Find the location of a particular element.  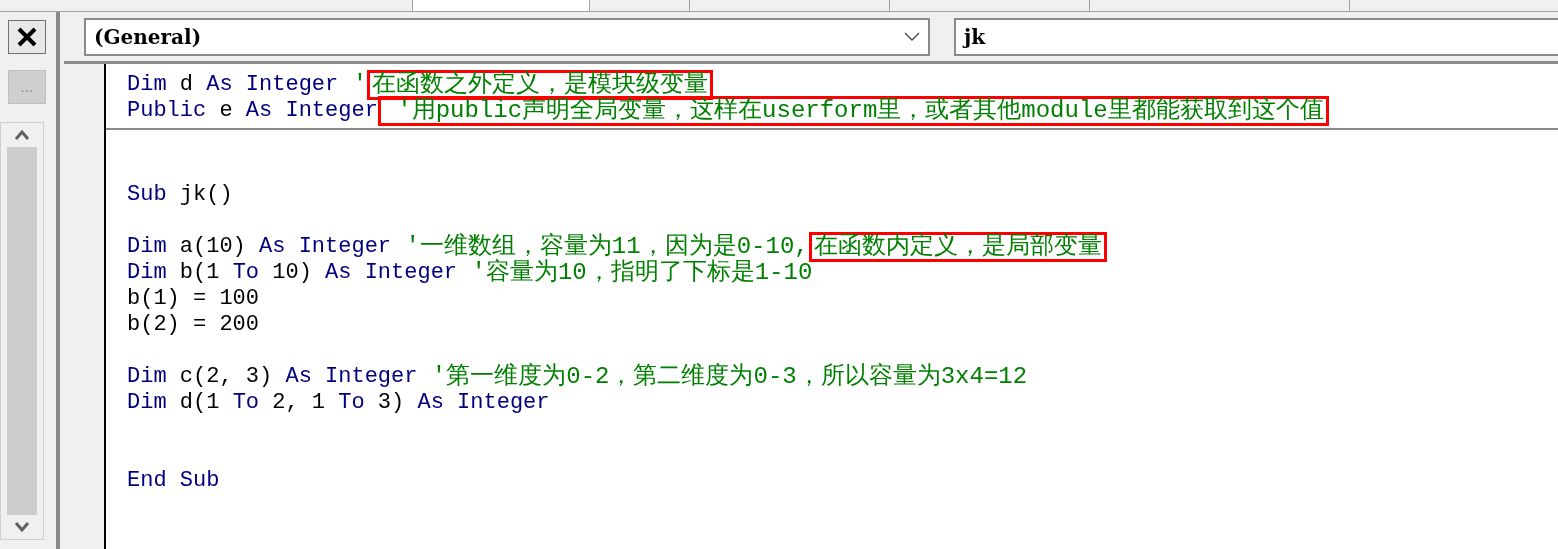

code-text: jk() is located at coordinates (205, 195).